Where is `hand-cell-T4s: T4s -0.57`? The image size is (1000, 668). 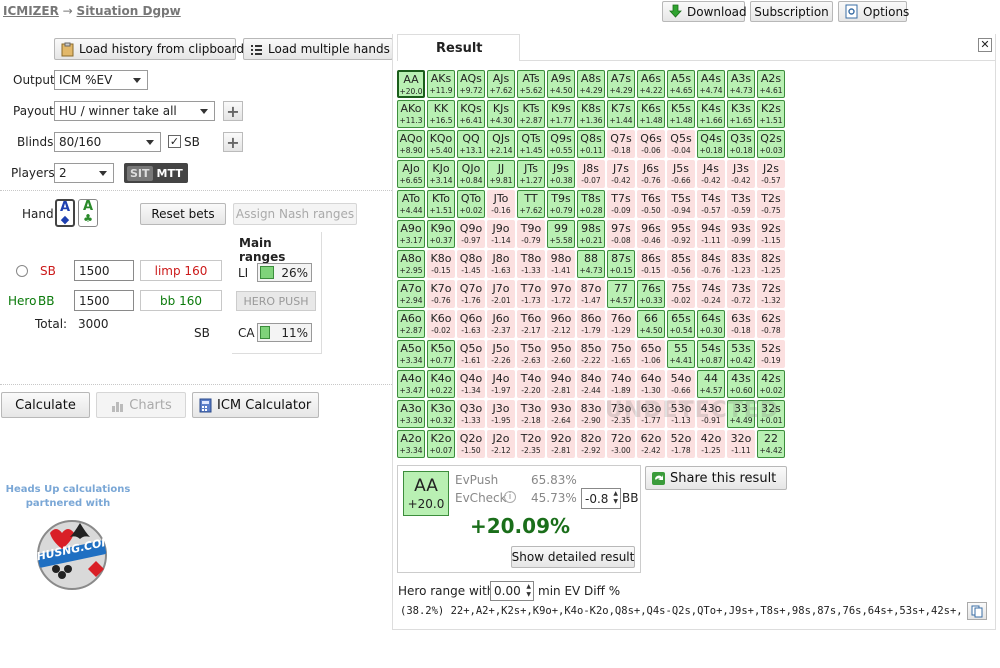
hand-cell-T4s: T4s -0.57 is located at coordinates (711, 204).